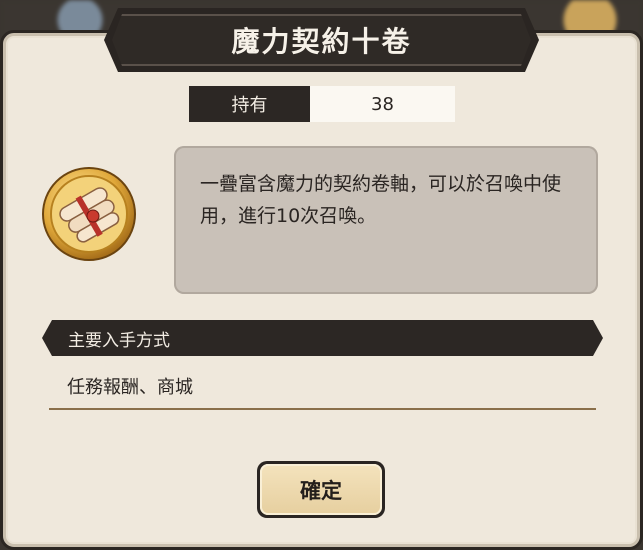  Describe the element at coordinates (130, 387) in the screenshot. I see `acquire-methods: 任務報酬、商城` at that location.